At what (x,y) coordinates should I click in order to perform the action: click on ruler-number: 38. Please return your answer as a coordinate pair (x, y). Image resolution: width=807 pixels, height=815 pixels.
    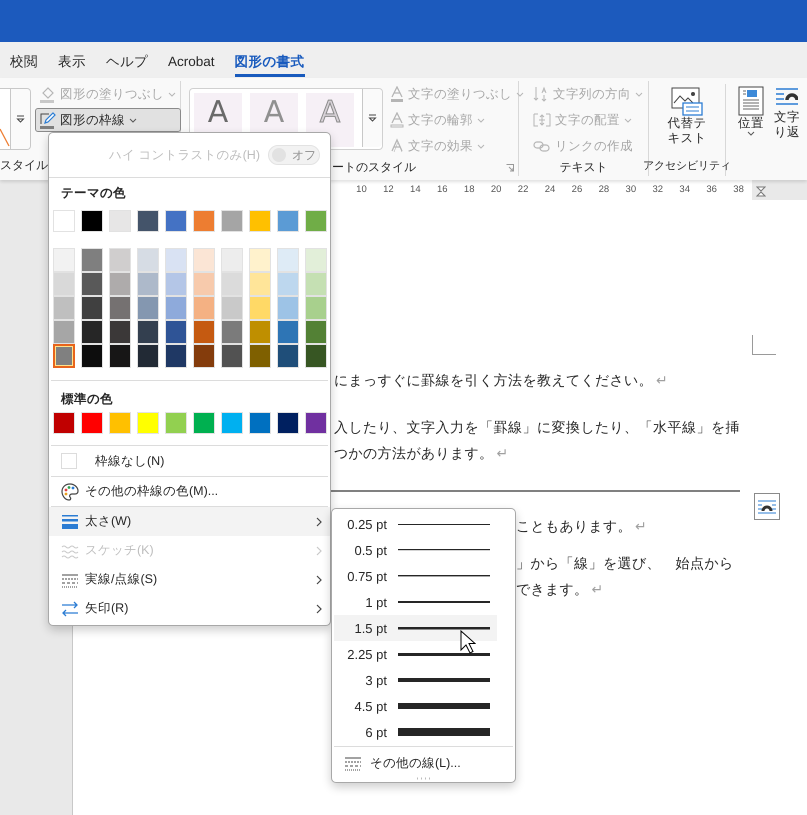
    Looking at the image, I should click on (738, 190).